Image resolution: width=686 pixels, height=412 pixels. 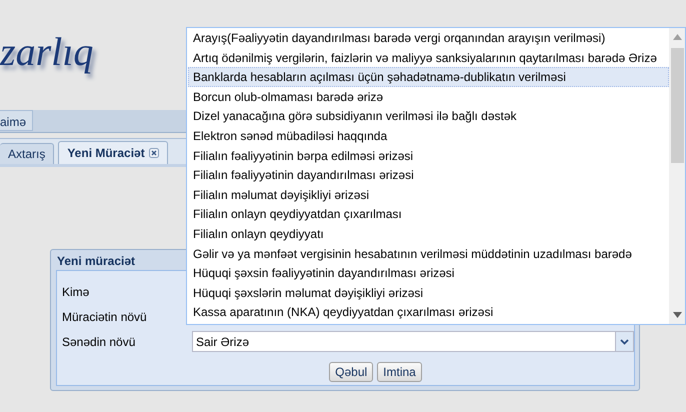 What do you see at coordinates (17, 120) in the screenshot?
I see `menu-item: aimə` at bounding box center [17, 120].